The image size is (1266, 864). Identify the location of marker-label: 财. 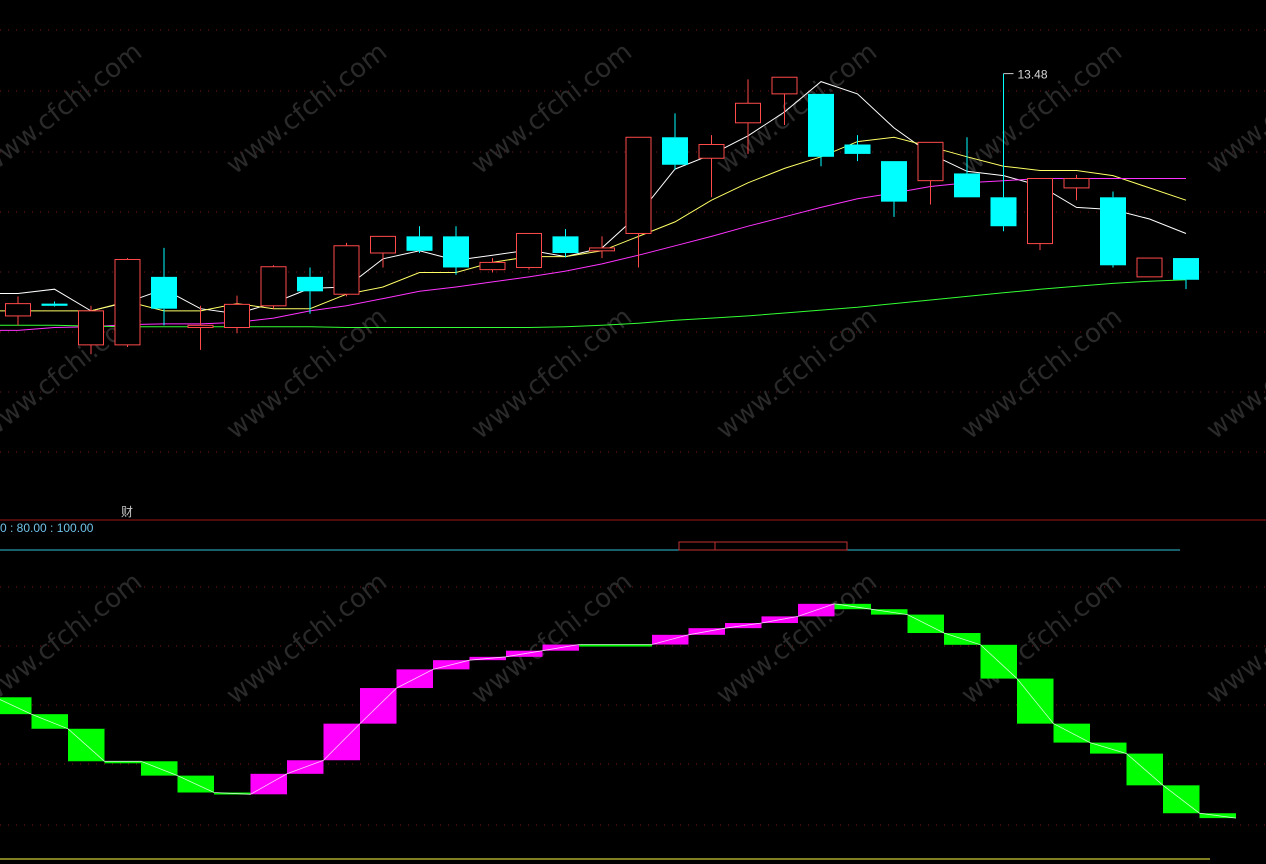
(127, 512).